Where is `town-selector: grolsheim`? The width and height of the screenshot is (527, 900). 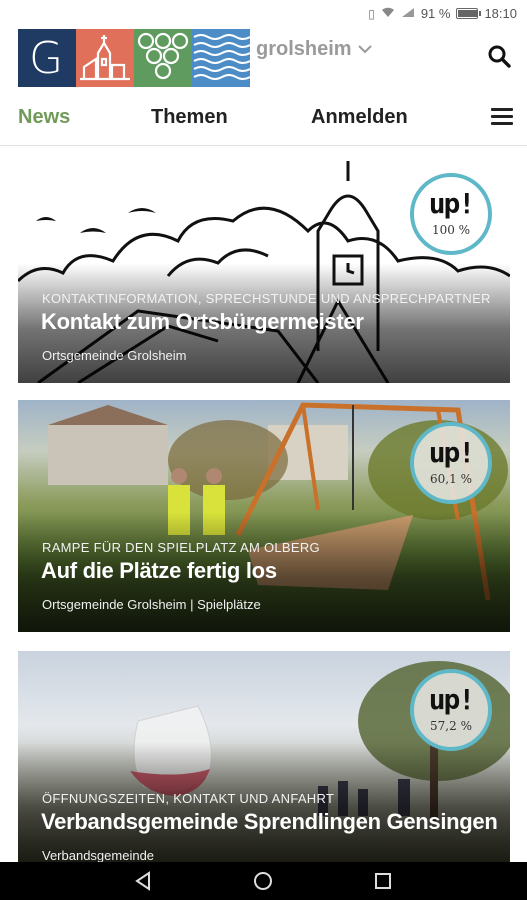
town-selector: grolsheim is located at coordinates (314, 49).